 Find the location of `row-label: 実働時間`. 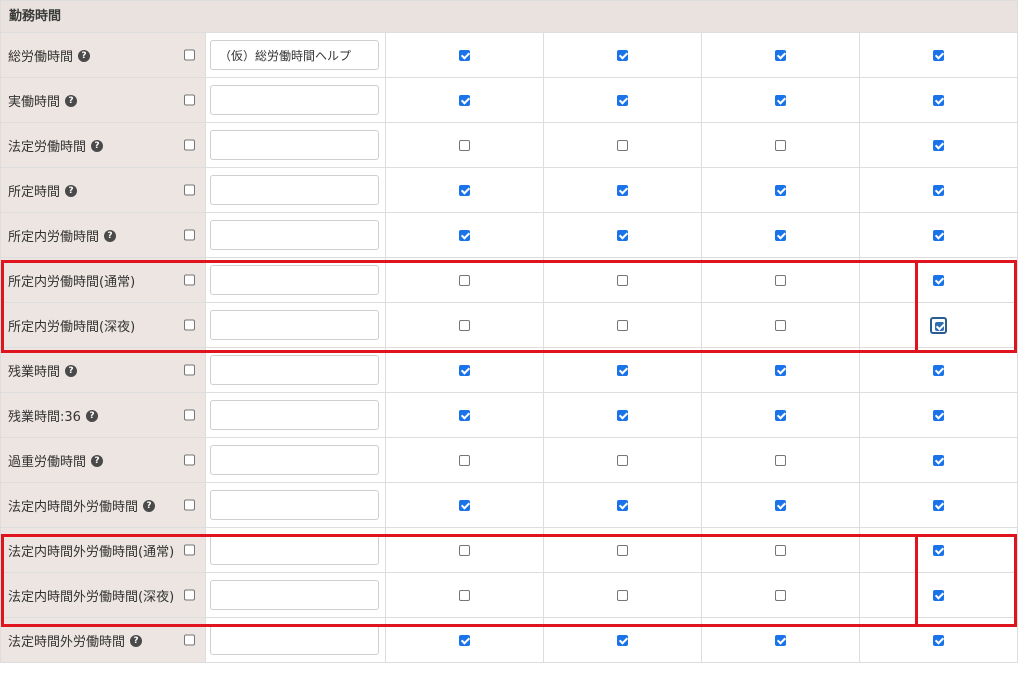

row-label: 実働時間 is located at coordinates (34, 102).